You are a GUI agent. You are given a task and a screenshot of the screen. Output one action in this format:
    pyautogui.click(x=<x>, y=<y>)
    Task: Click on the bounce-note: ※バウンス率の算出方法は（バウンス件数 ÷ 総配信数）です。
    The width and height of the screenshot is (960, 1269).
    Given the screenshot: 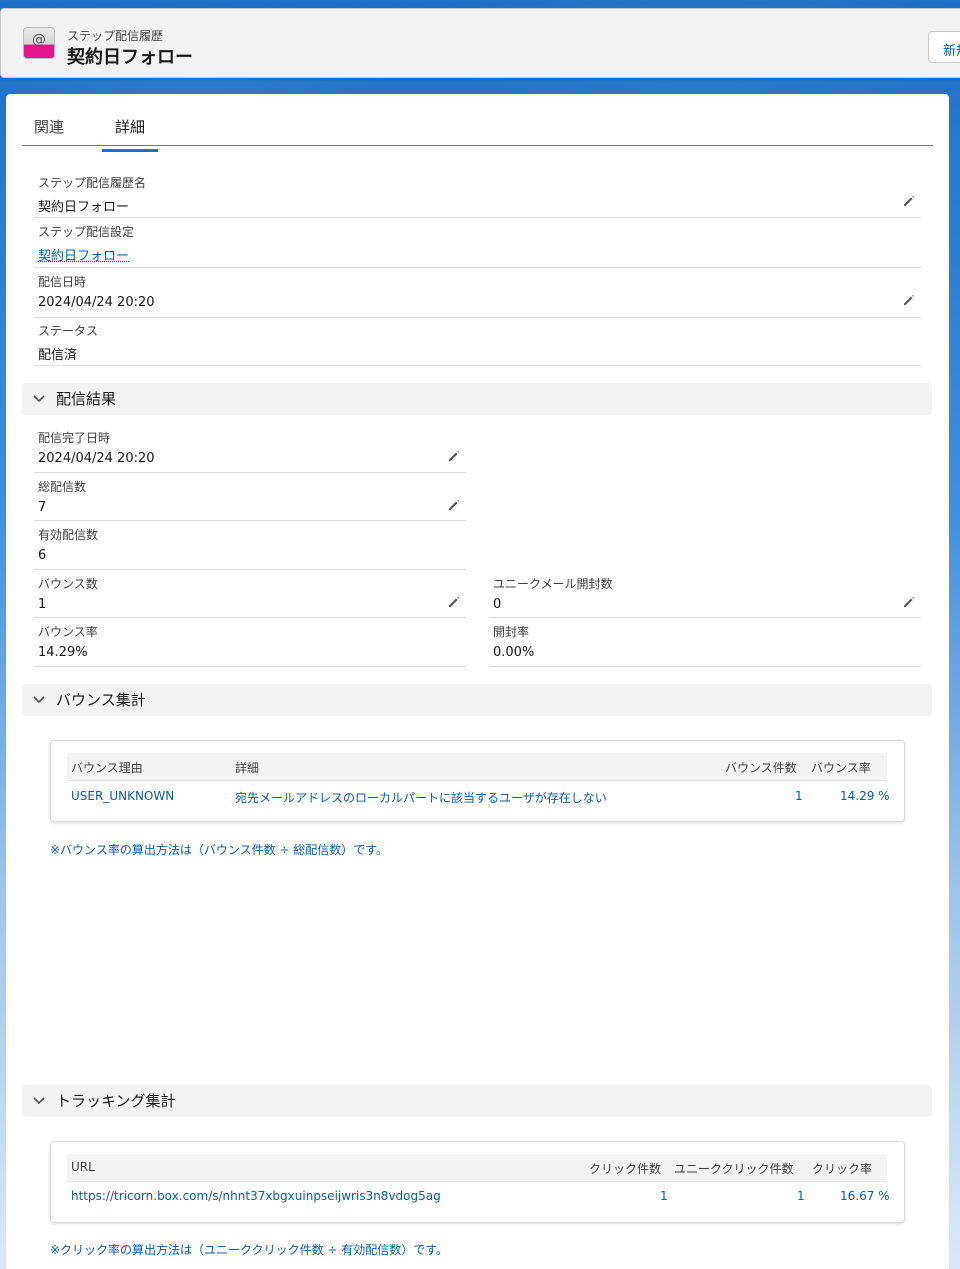 What is the action you would take?
    pyautogui.click(x=219, y=850)
    